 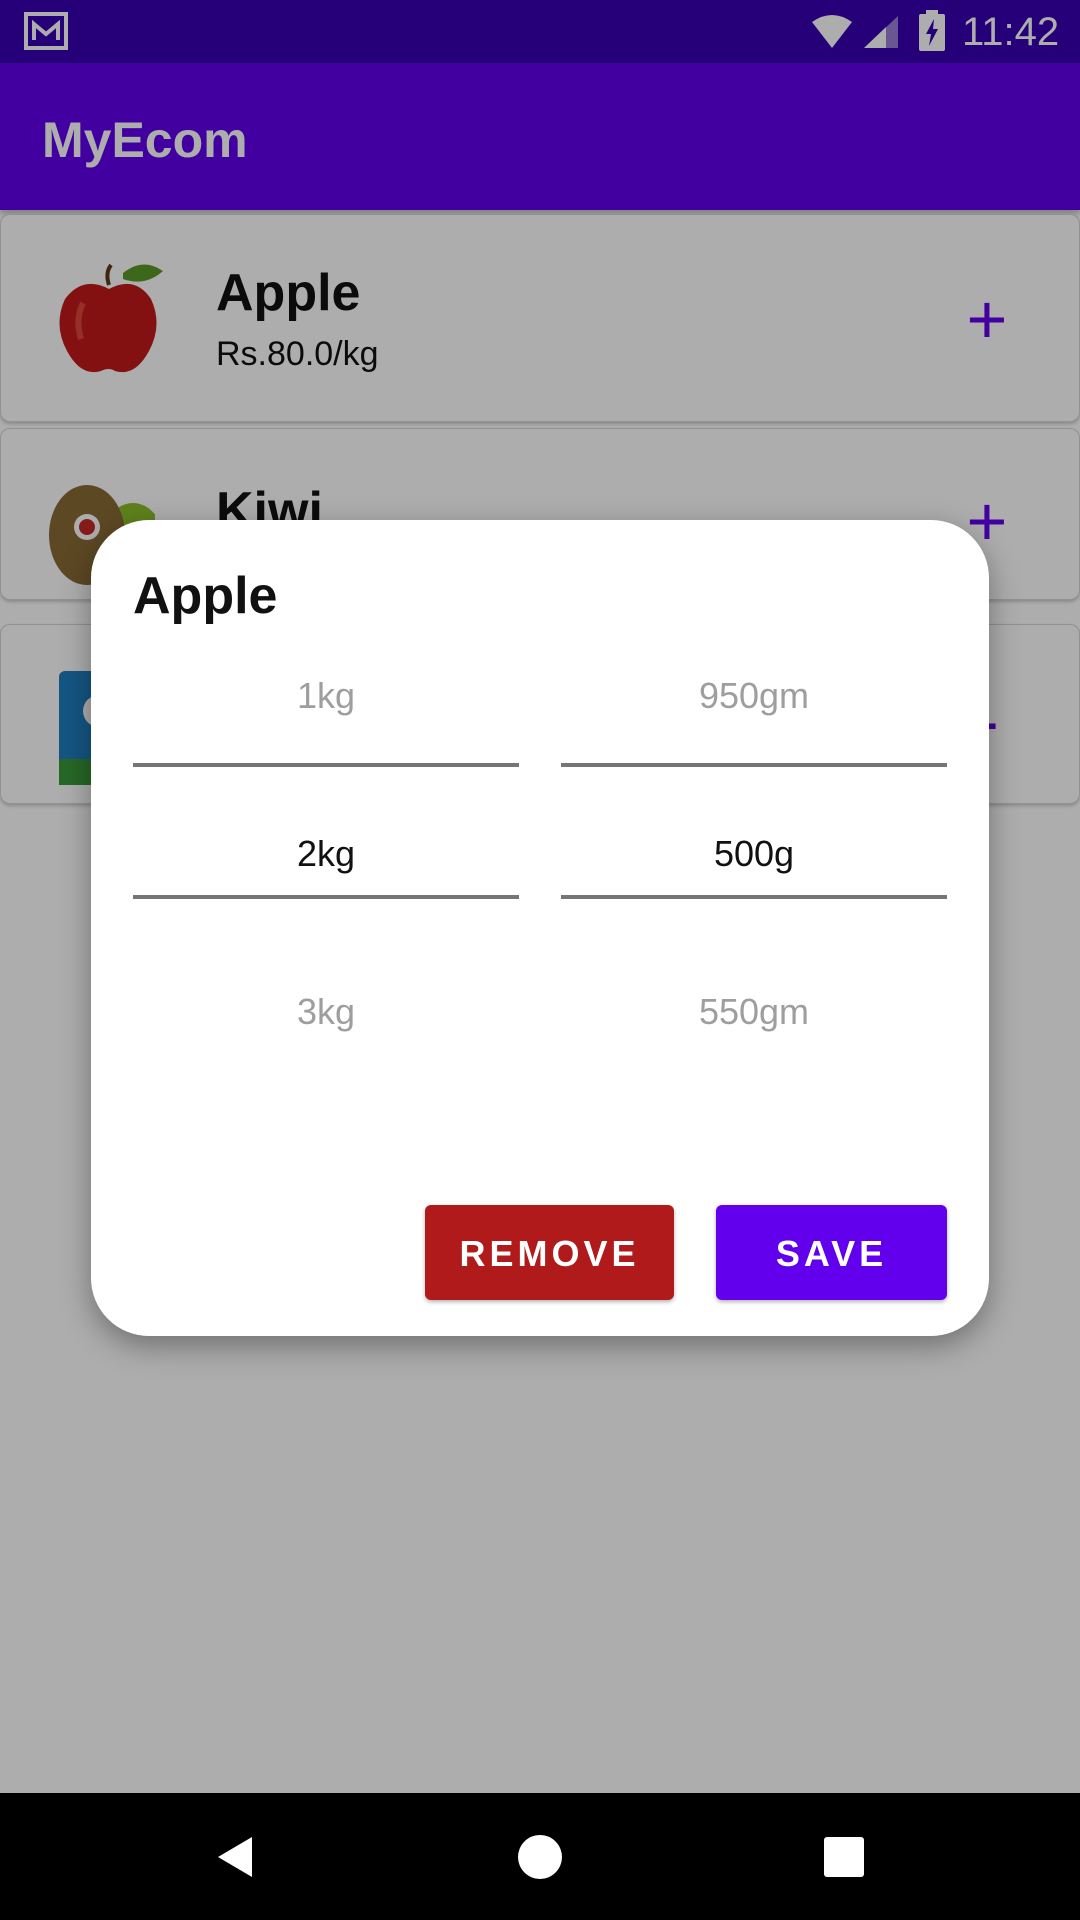 What do you see at coordinates (844, 1857) in the screenshot?
I see `recents-icon` at bounding box center [844, 1857].